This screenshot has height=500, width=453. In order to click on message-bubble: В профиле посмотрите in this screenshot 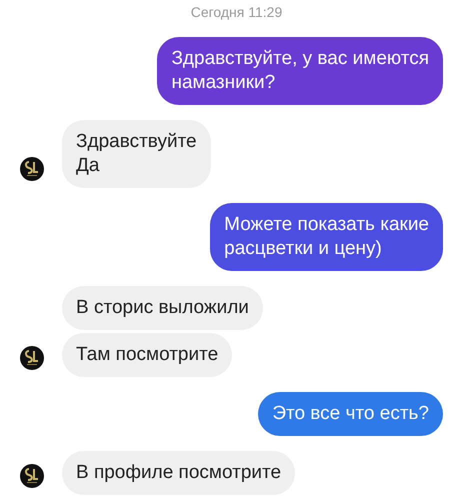, I will do `click(179, 473)`.